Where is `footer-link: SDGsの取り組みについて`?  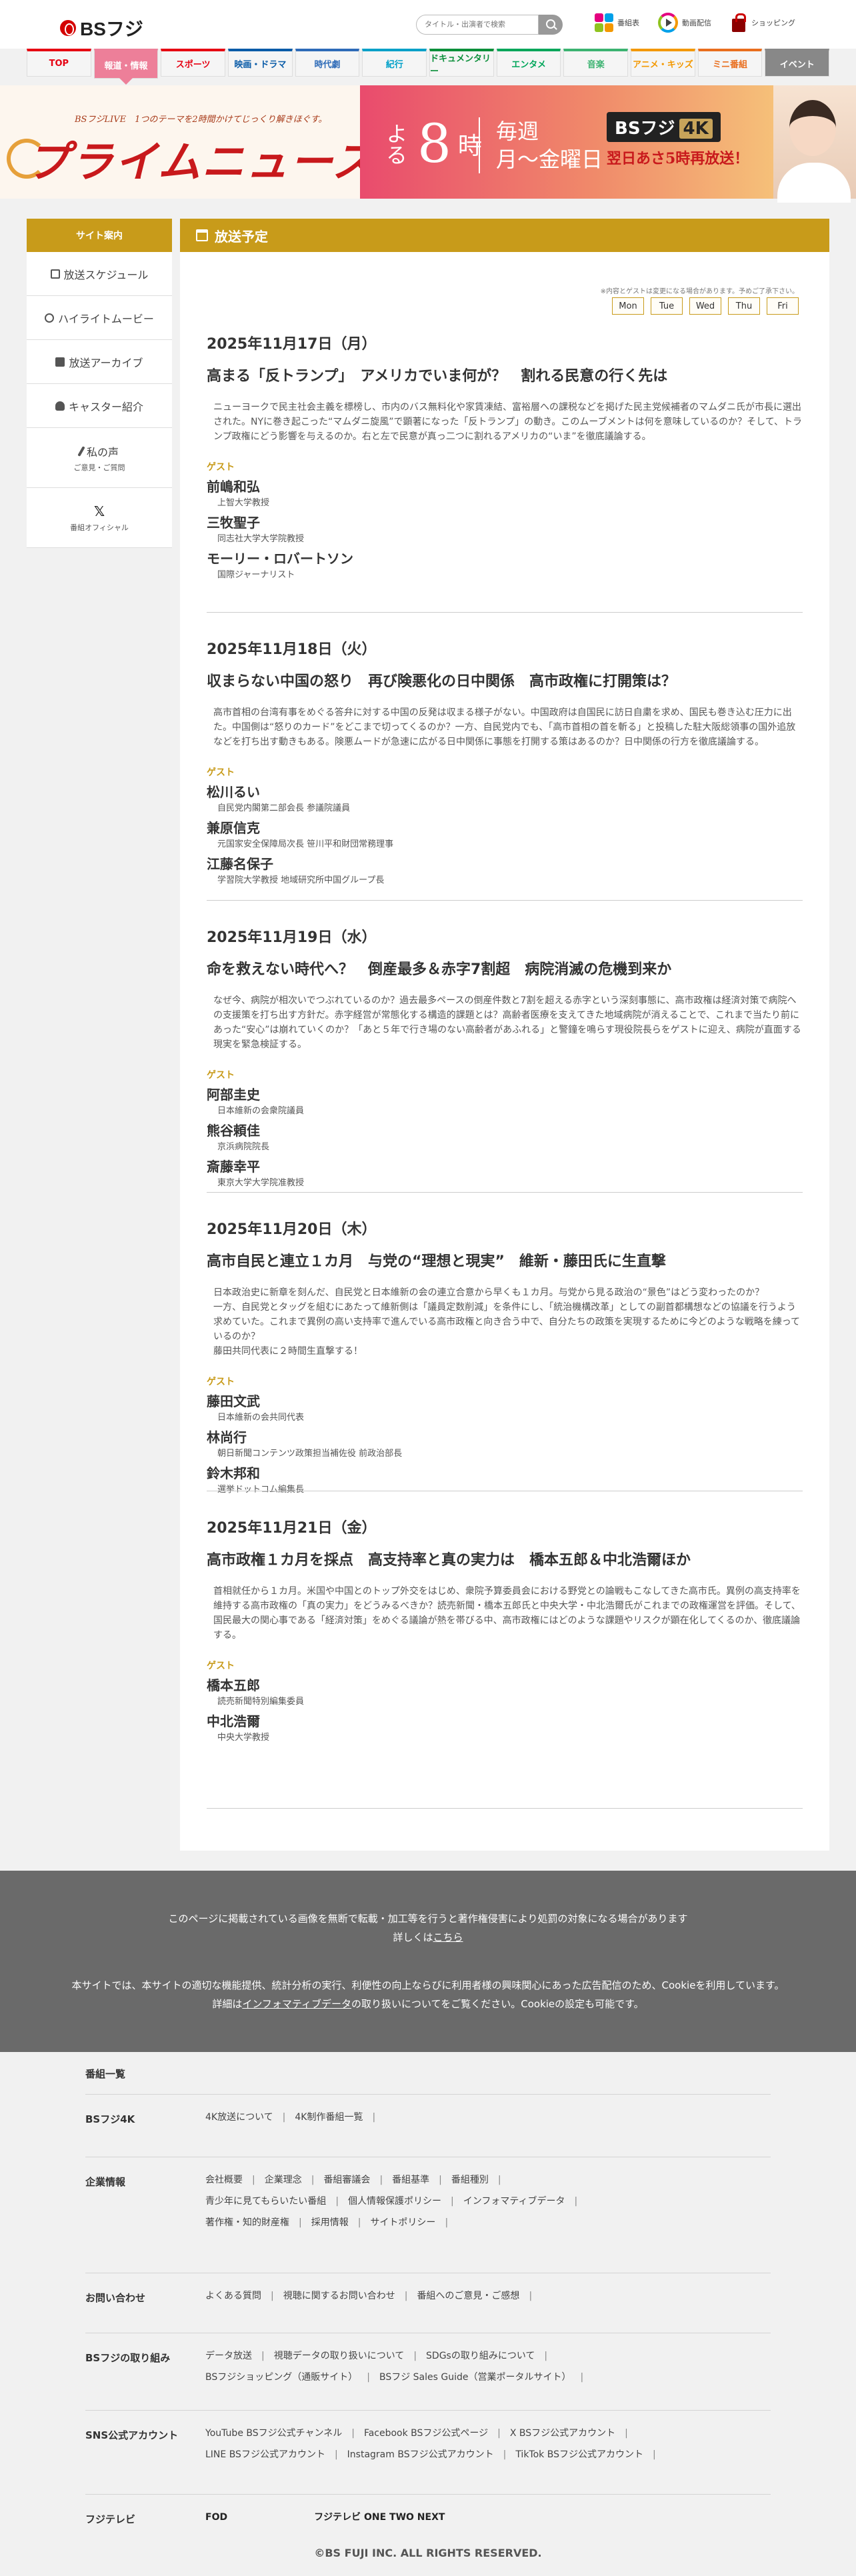 footer-link: SDGsの取り組みについて is located at coordinates (480, 2356).